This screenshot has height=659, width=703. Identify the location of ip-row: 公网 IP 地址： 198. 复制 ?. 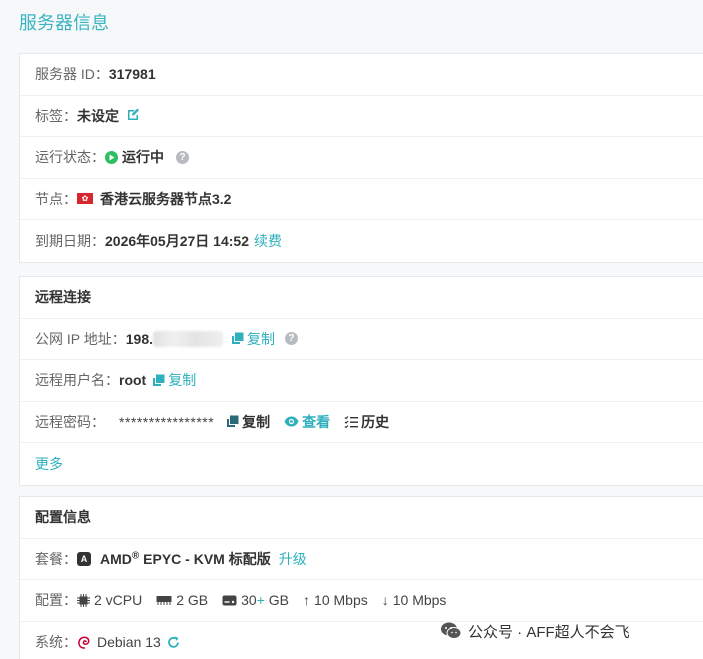
(361, 339).